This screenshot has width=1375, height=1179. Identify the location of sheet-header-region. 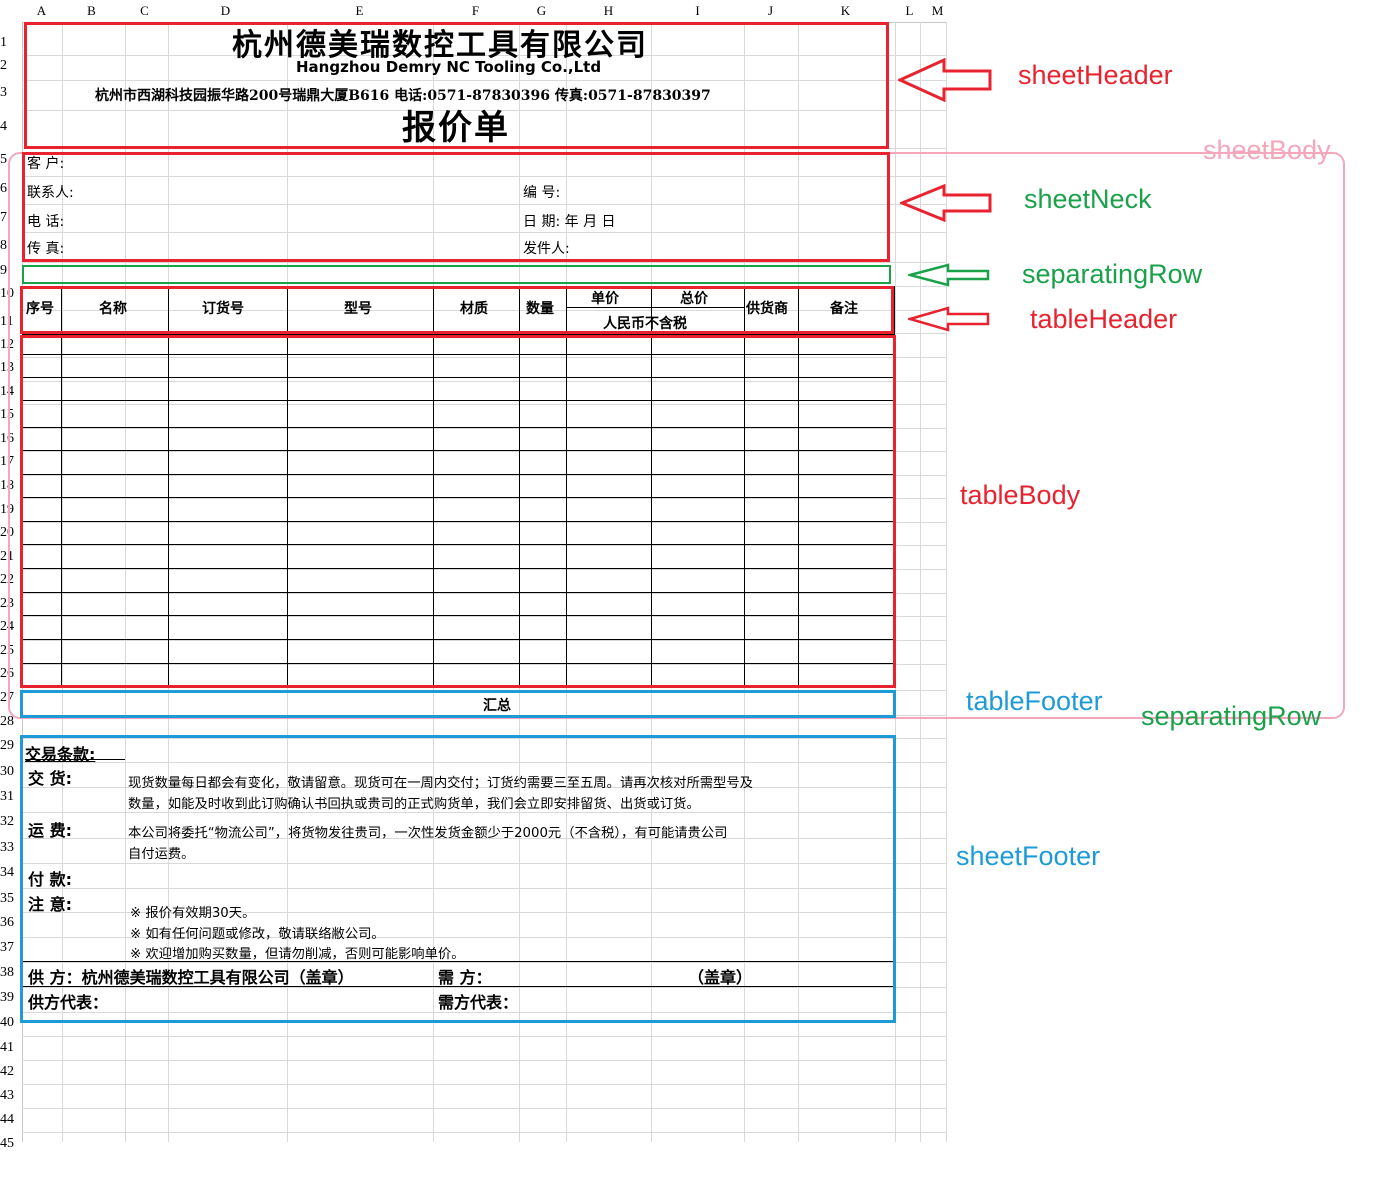
(456, 85).